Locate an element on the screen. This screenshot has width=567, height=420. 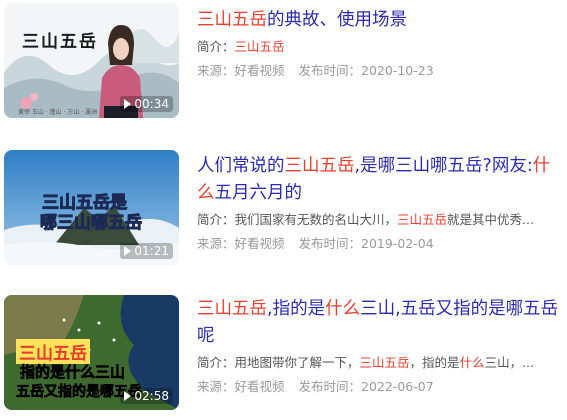
video-title-link: 三山五岳的典故、使用场景 is located at coordinates (380, 20).